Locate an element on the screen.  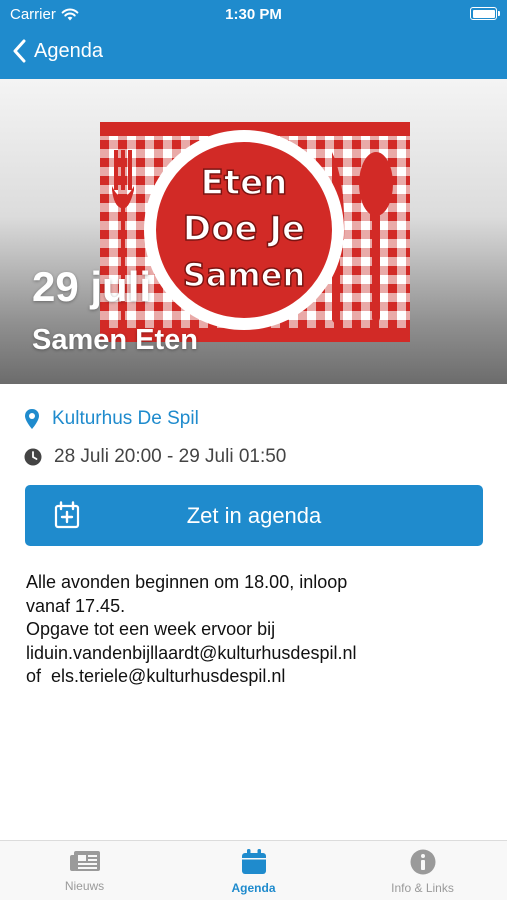
tab-label: Info & Links is located at coordinates (422, 888).